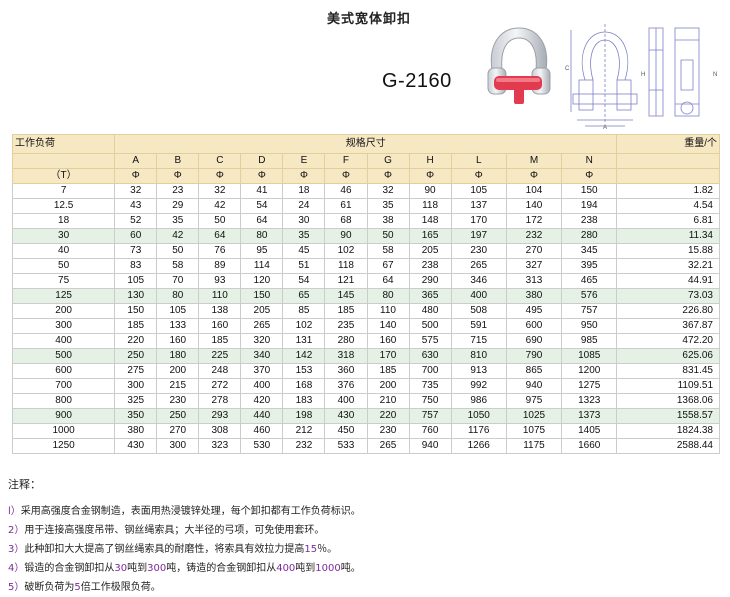 Image resolution: width=730 pixels, height=597 pixels. I want to click on dimension-cell: 576, so click(589, 296).